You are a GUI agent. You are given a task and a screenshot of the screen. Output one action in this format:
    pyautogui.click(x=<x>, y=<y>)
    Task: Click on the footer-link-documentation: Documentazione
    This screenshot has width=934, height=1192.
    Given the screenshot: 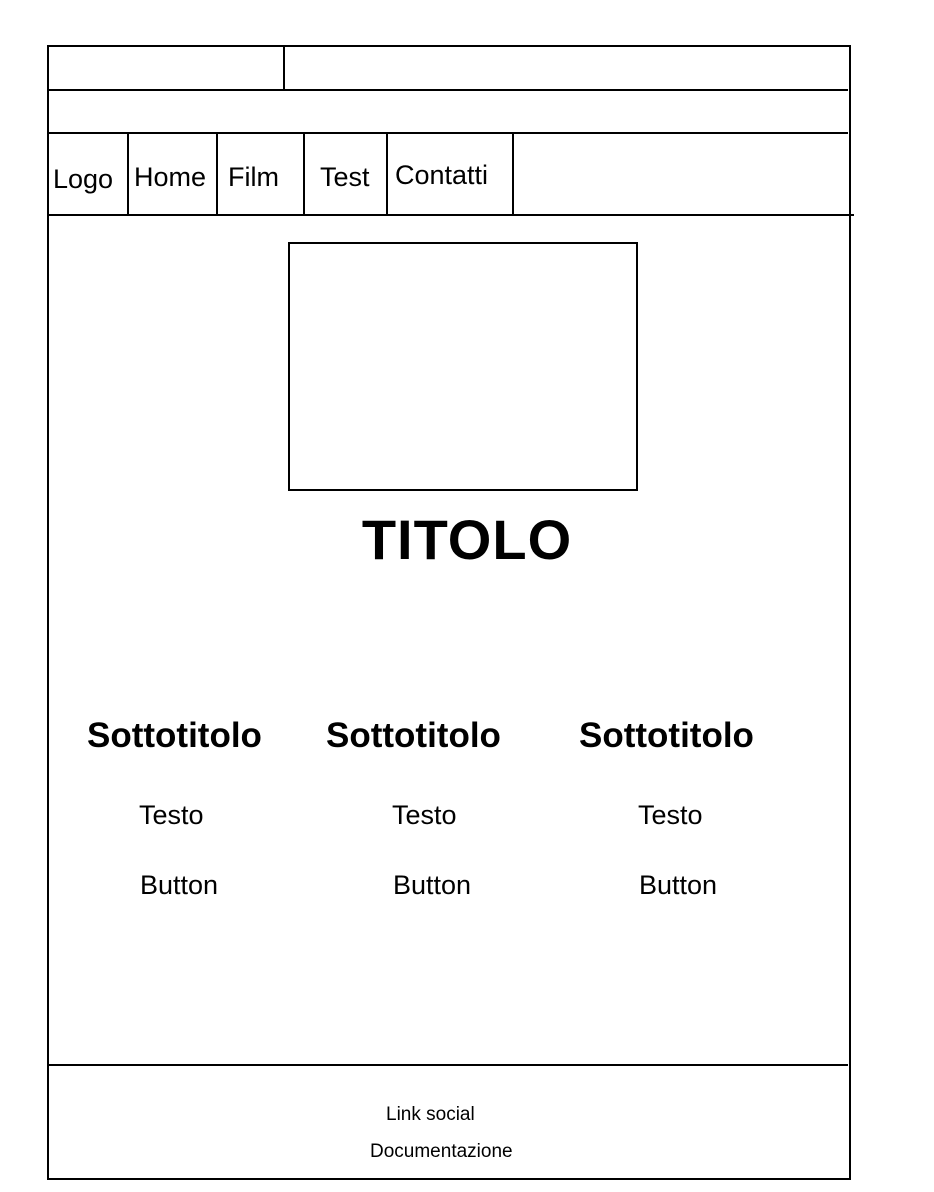 What is the action you would take?
    pyautogui.click(x=441, y=1151)
    